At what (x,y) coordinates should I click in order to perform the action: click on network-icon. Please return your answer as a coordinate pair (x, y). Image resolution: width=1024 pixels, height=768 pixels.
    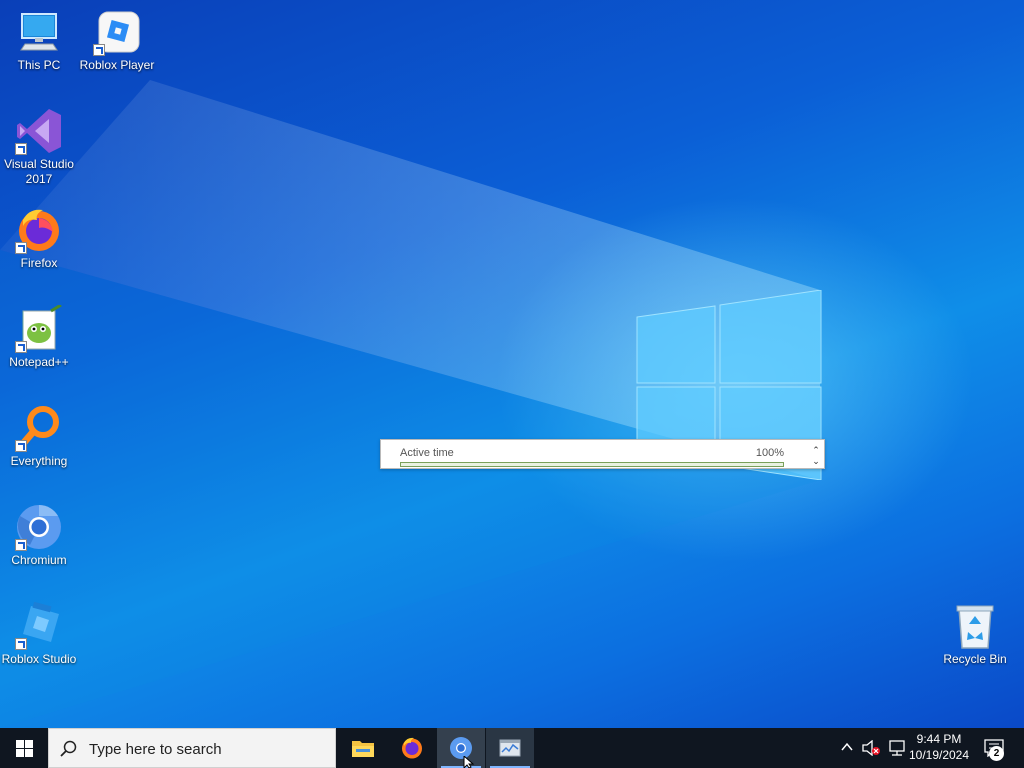
    Looking at the image, I should click on (897, 748).